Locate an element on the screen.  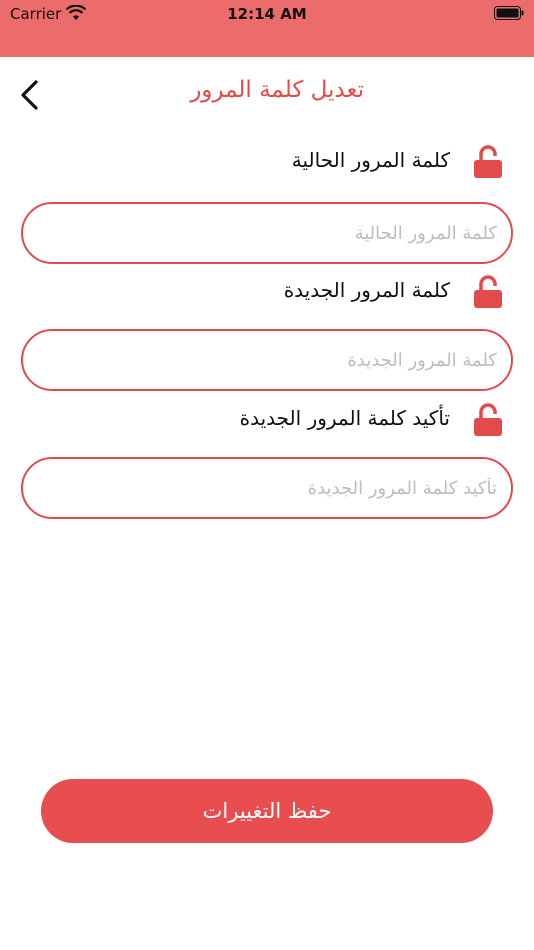
chevron-left-icon is located at coordinates (31, 95).